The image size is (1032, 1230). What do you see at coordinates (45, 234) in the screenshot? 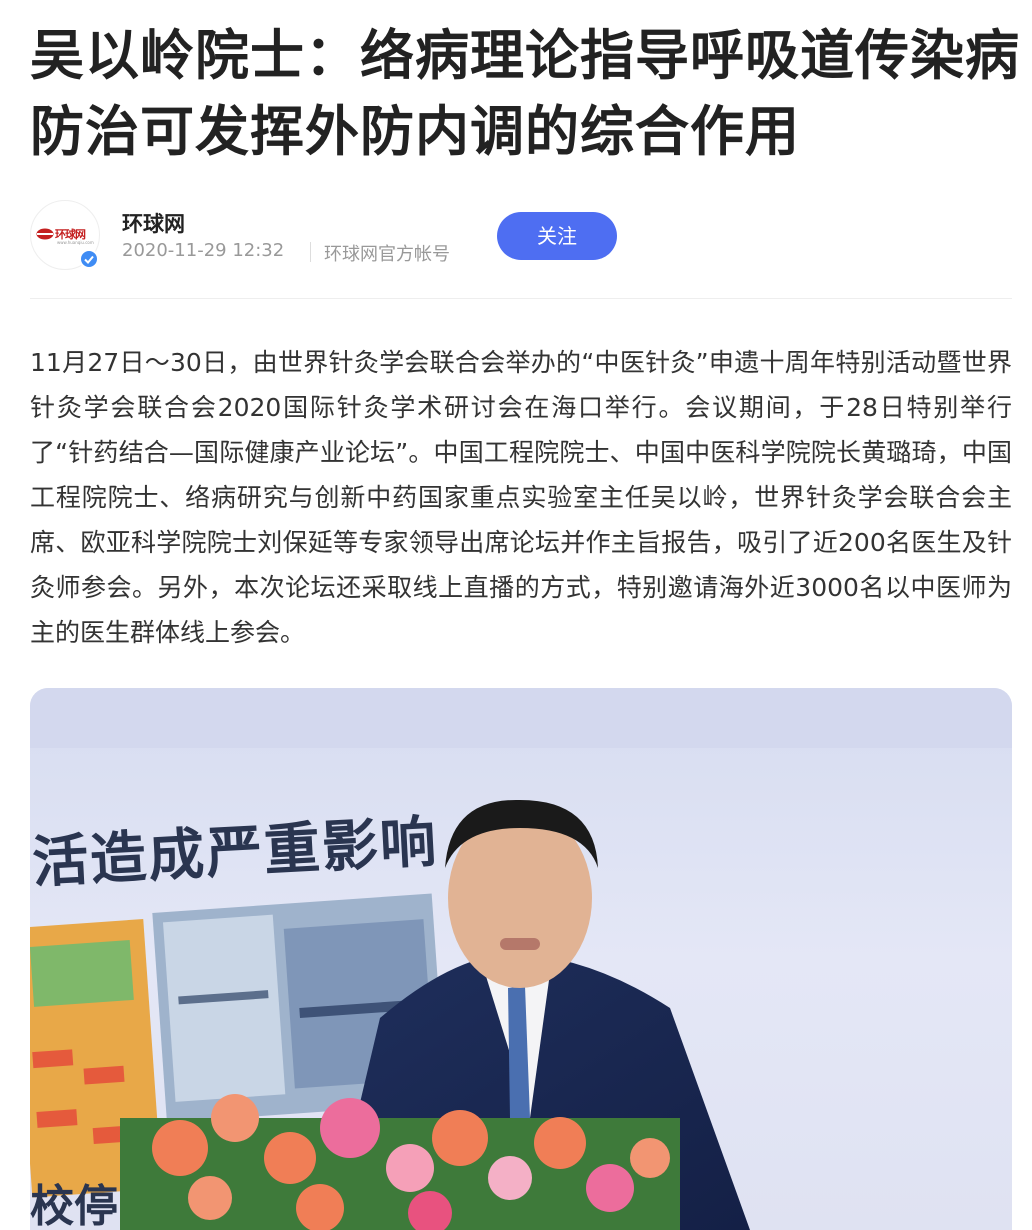
I see `logo-mark-icon` at bounding box center [45, 234].